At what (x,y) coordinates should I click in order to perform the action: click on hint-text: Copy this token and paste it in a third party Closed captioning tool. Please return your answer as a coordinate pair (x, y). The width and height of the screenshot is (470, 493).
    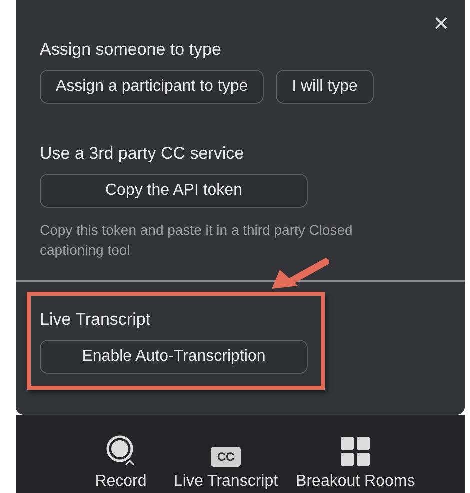
    Looking at the image, I should click on (197, 240).